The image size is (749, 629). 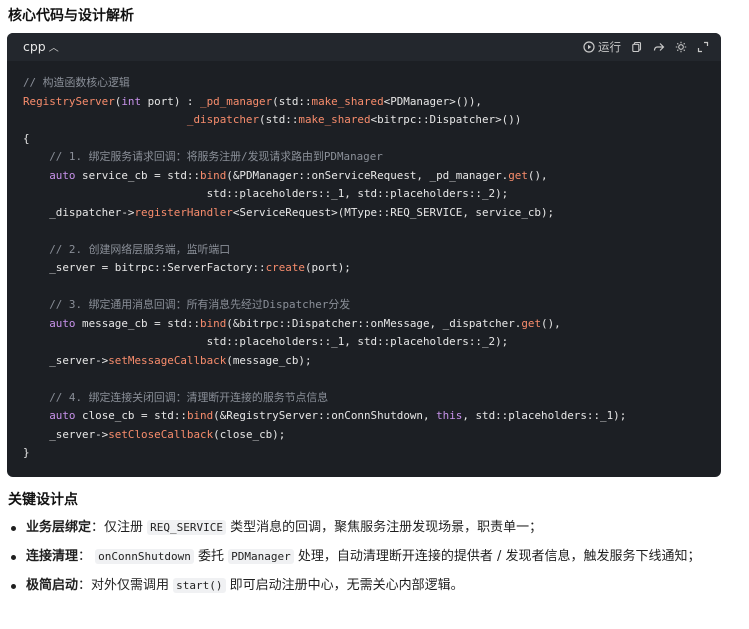 What do you see at coordinates (327, 267) in the screenshot?
I see `code-token: (port);` at bounding box center [327, 267].